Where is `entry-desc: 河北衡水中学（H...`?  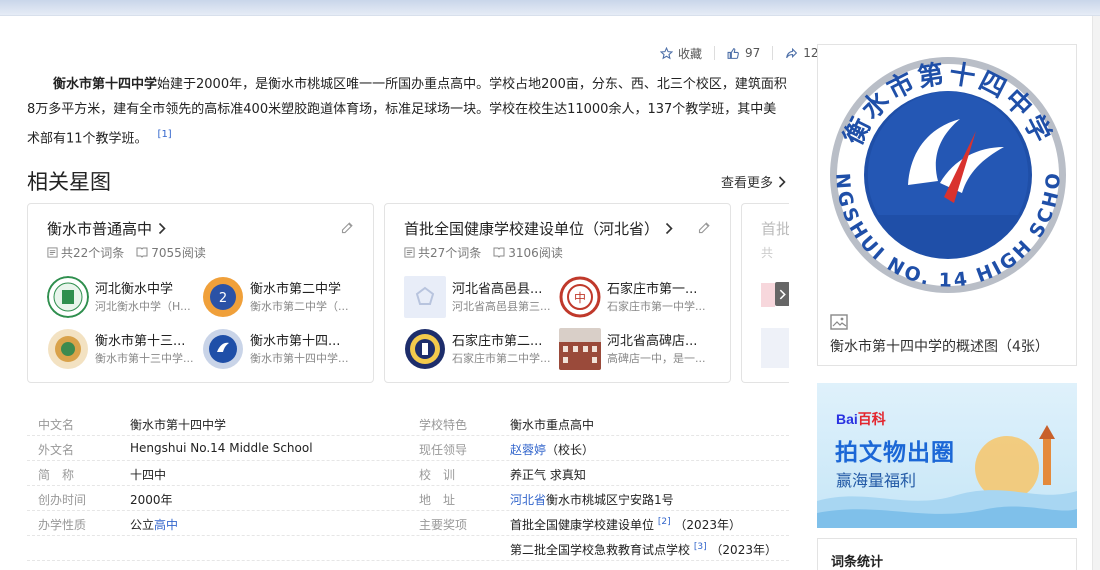
entry-desc: 河北衡水中学（H... is located at coordinates (143, 306).